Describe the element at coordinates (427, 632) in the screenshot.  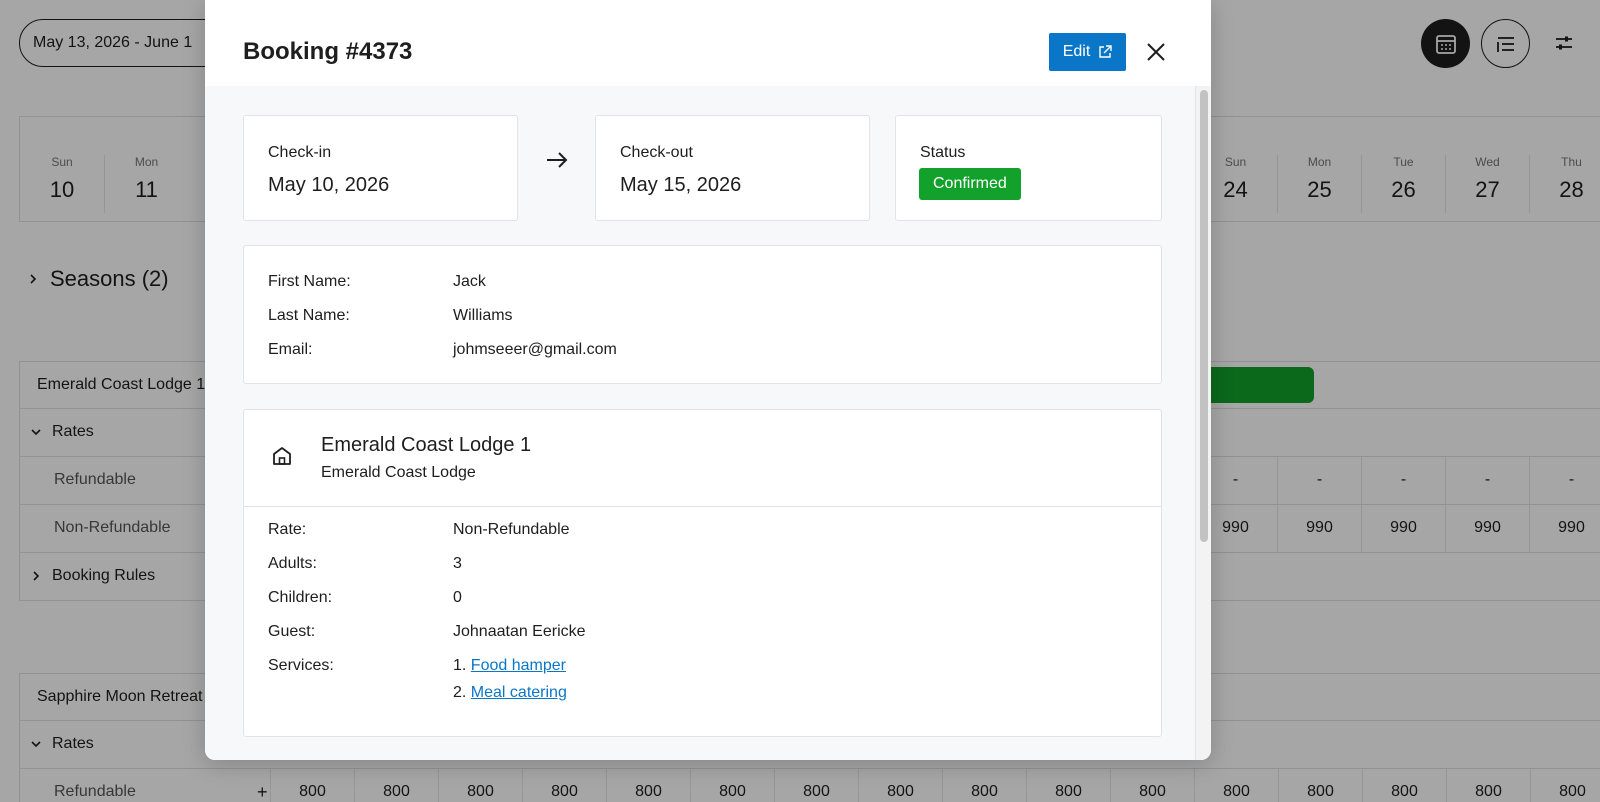
I see `guest-row: Guest: Johnaatan Eericke` at that location.